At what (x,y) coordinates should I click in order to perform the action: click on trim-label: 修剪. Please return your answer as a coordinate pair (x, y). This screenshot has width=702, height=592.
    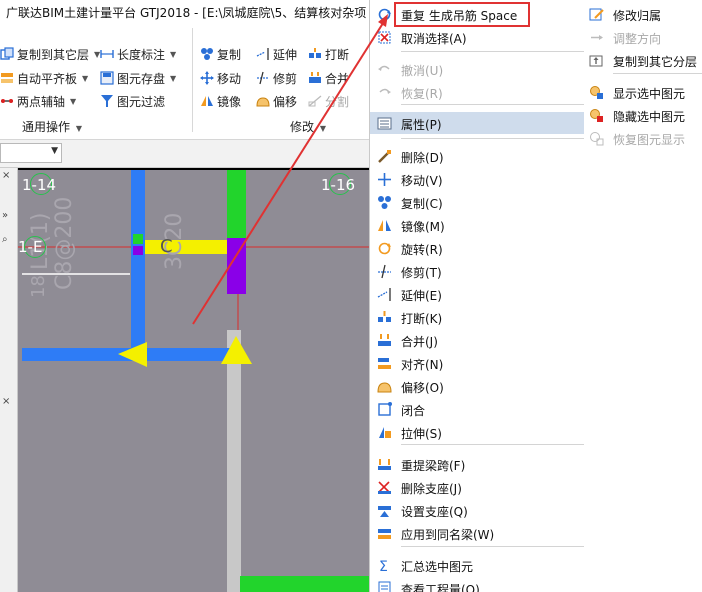
    Looking at the image, I should click on (285, 78).